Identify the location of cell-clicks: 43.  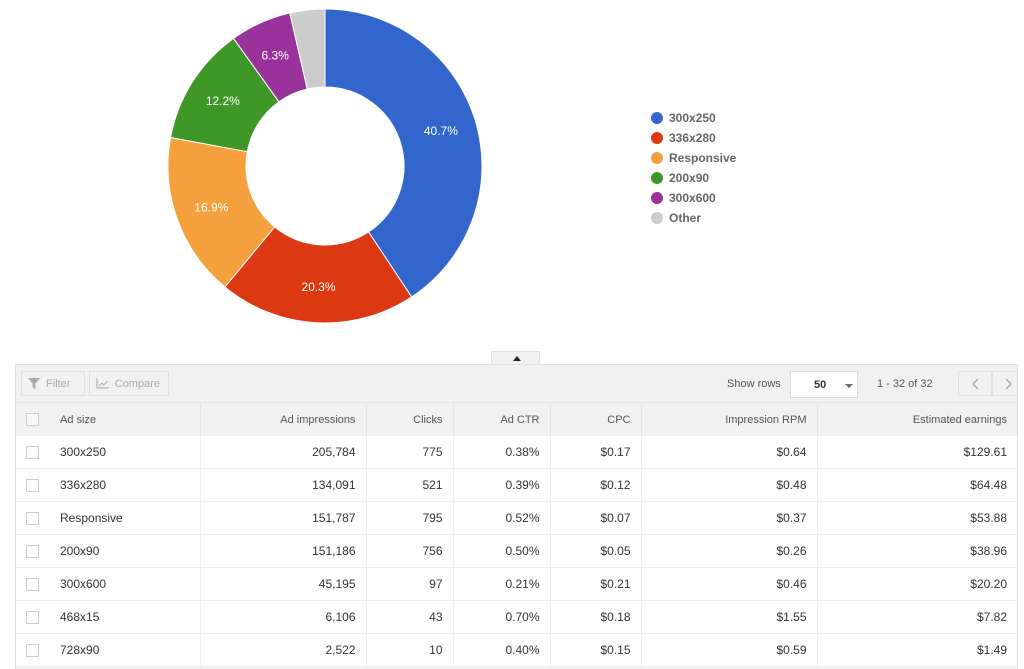
(410, 617).